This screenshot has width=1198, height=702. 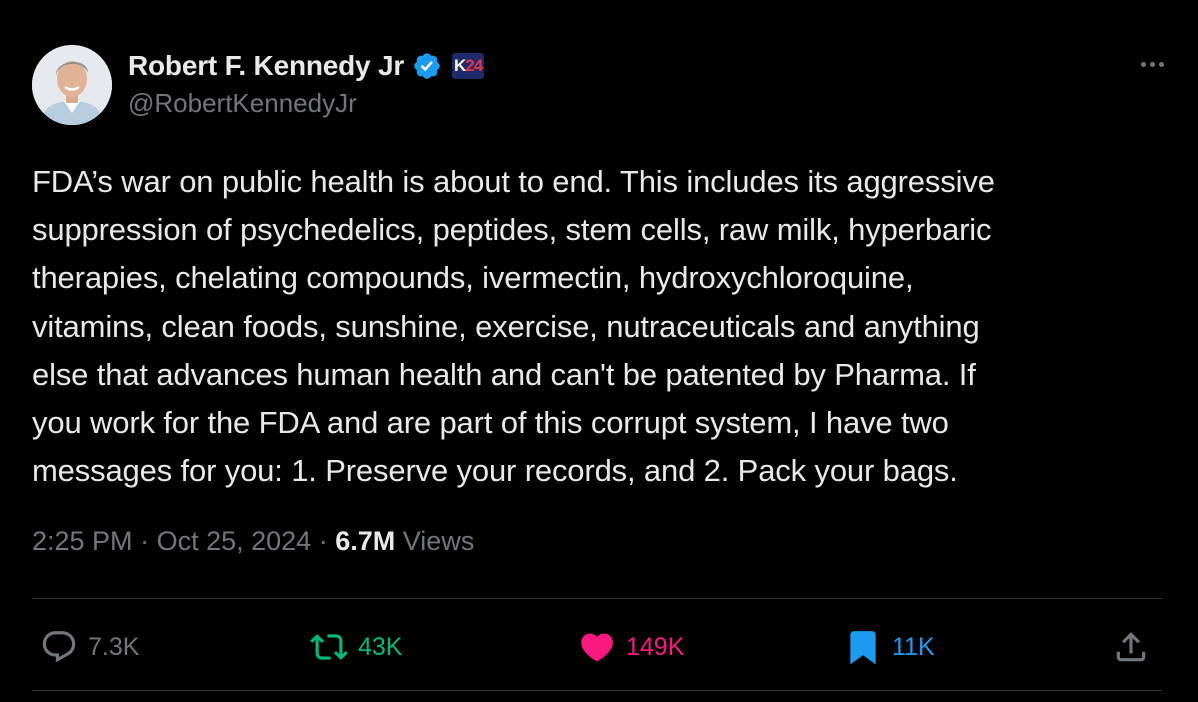 I want to click on share-button, so click(x=1131, y=647).